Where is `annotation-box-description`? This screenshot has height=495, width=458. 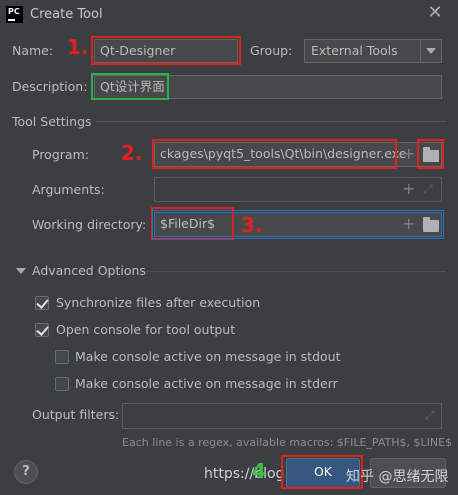 annotation-box-description is located at coordinates (130, 86).